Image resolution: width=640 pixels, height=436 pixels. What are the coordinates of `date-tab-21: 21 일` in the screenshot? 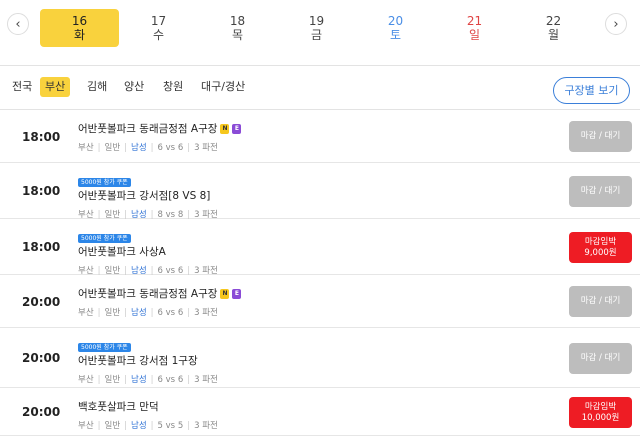 It's located at (474, 28).